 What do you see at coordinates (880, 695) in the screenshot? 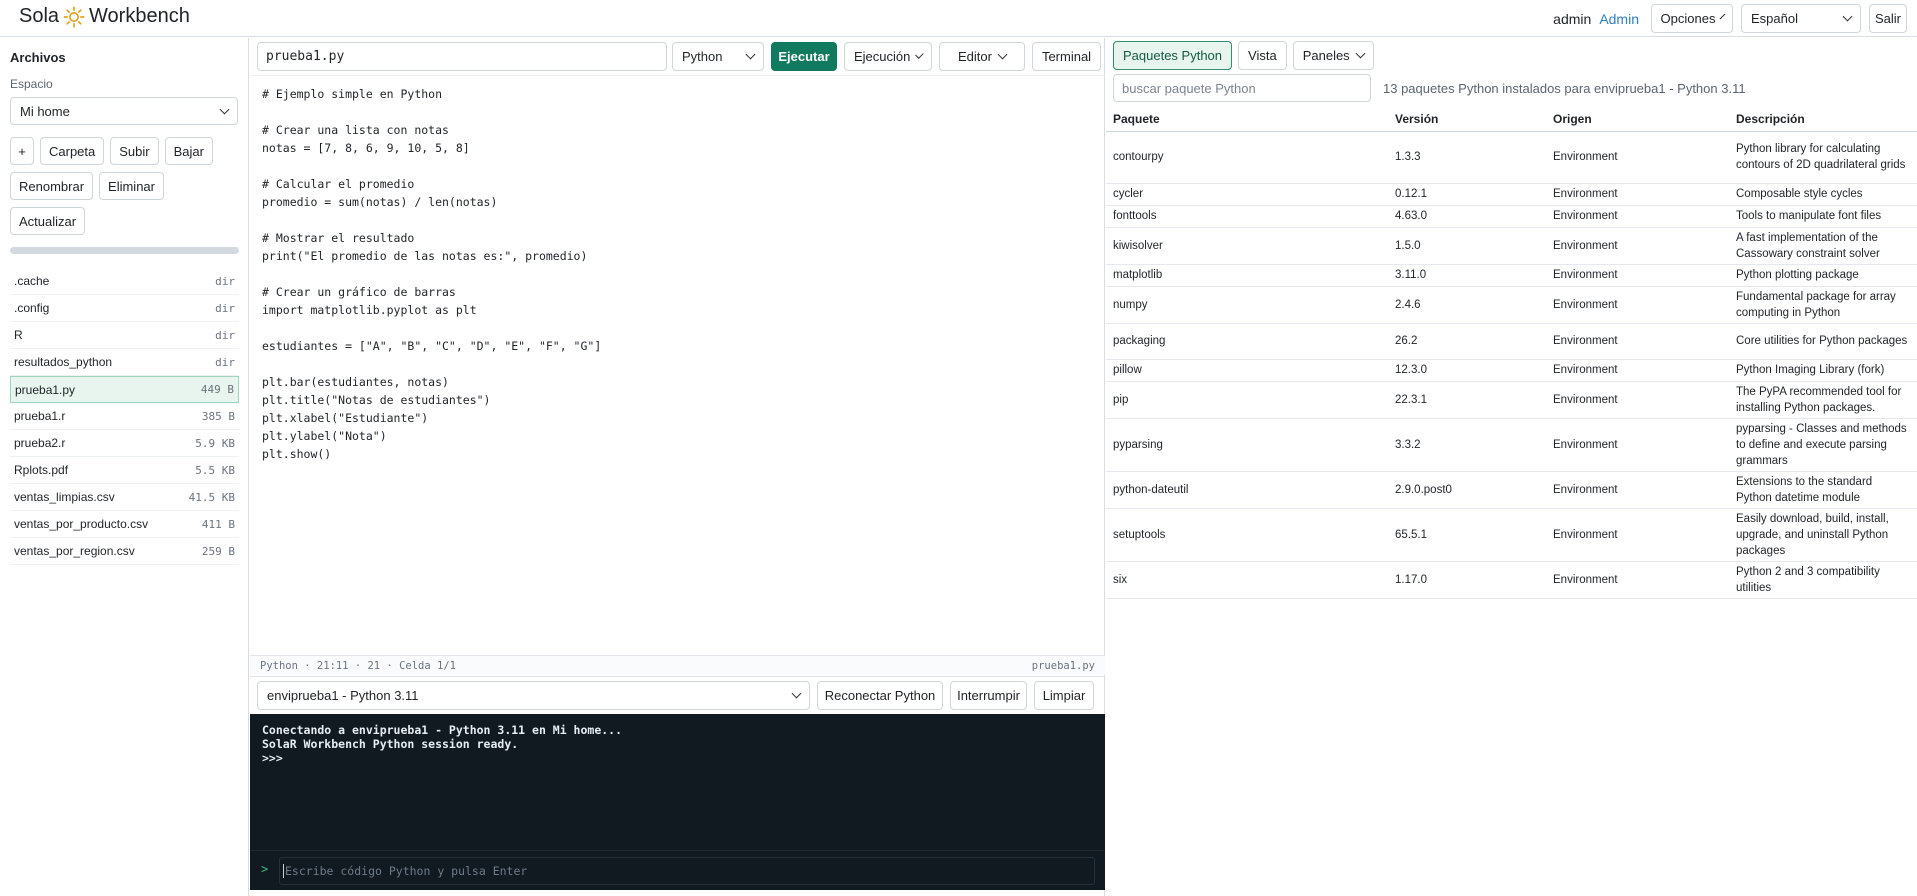
I see `reconnect-button: Reconectar Python` at bounding box center [880, 695].